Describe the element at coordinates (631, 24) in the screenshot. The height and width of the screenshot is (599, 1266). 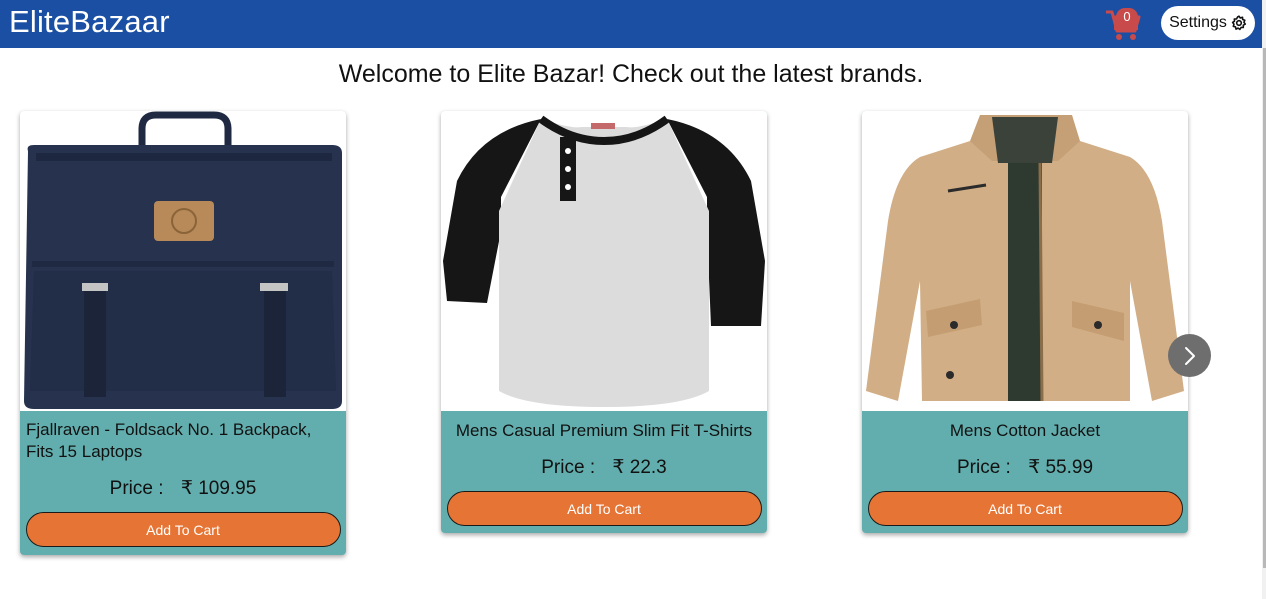
I see `top-navbar: EliteBazaar 0 Settings` at that location.